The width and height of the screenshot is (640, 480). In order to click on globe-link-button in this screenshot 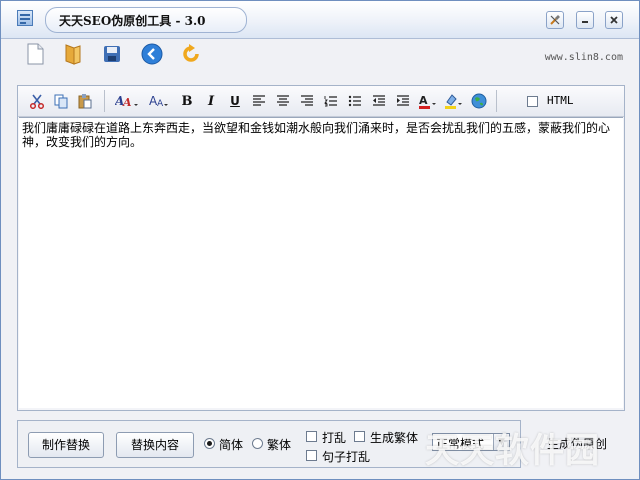, I will do `click(479, 101)`.